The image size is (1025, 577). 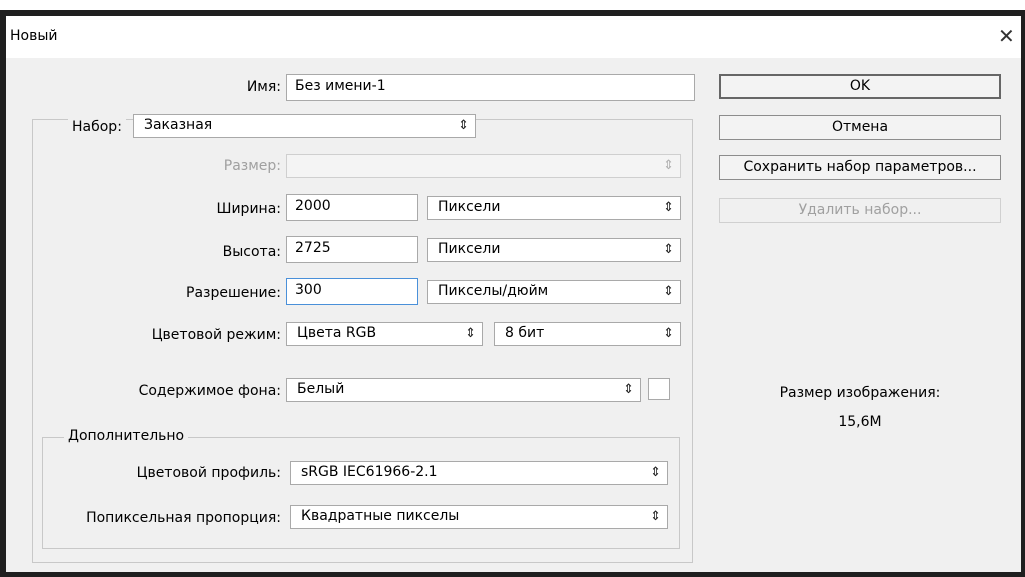 What do you see at coordinates (659, 389) in the screenshot?
I see `background-color-swatch` at bounding box center [659, 389].